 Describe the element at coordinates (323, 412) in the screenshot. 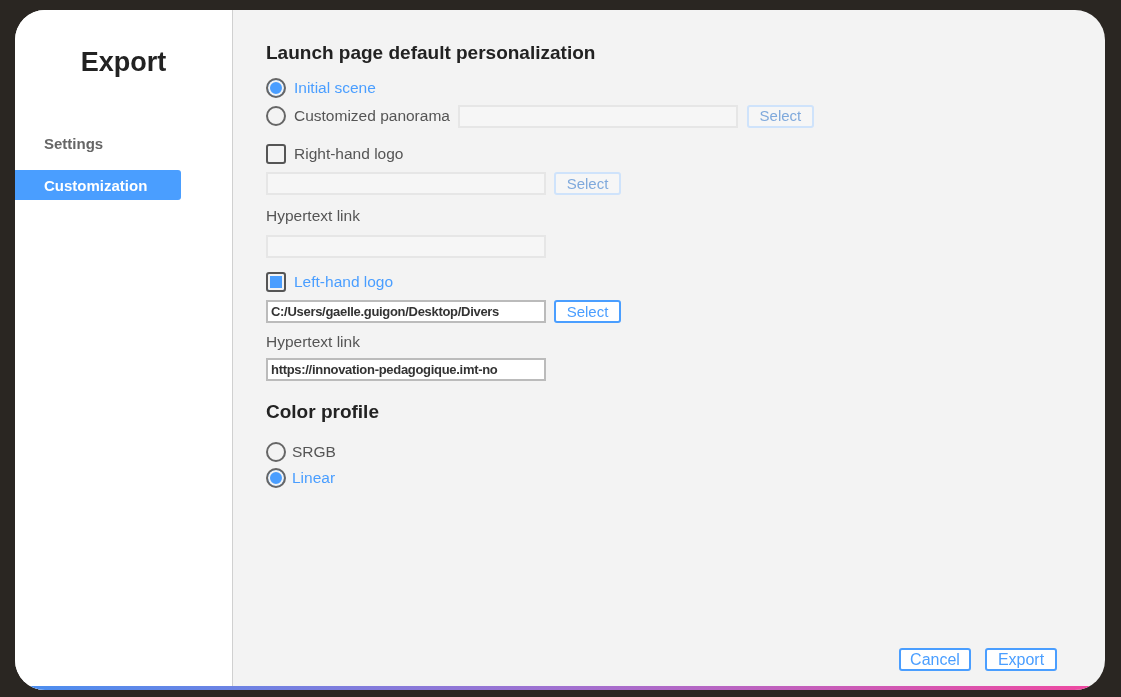

I see `section-heading: Color profile` at that location.